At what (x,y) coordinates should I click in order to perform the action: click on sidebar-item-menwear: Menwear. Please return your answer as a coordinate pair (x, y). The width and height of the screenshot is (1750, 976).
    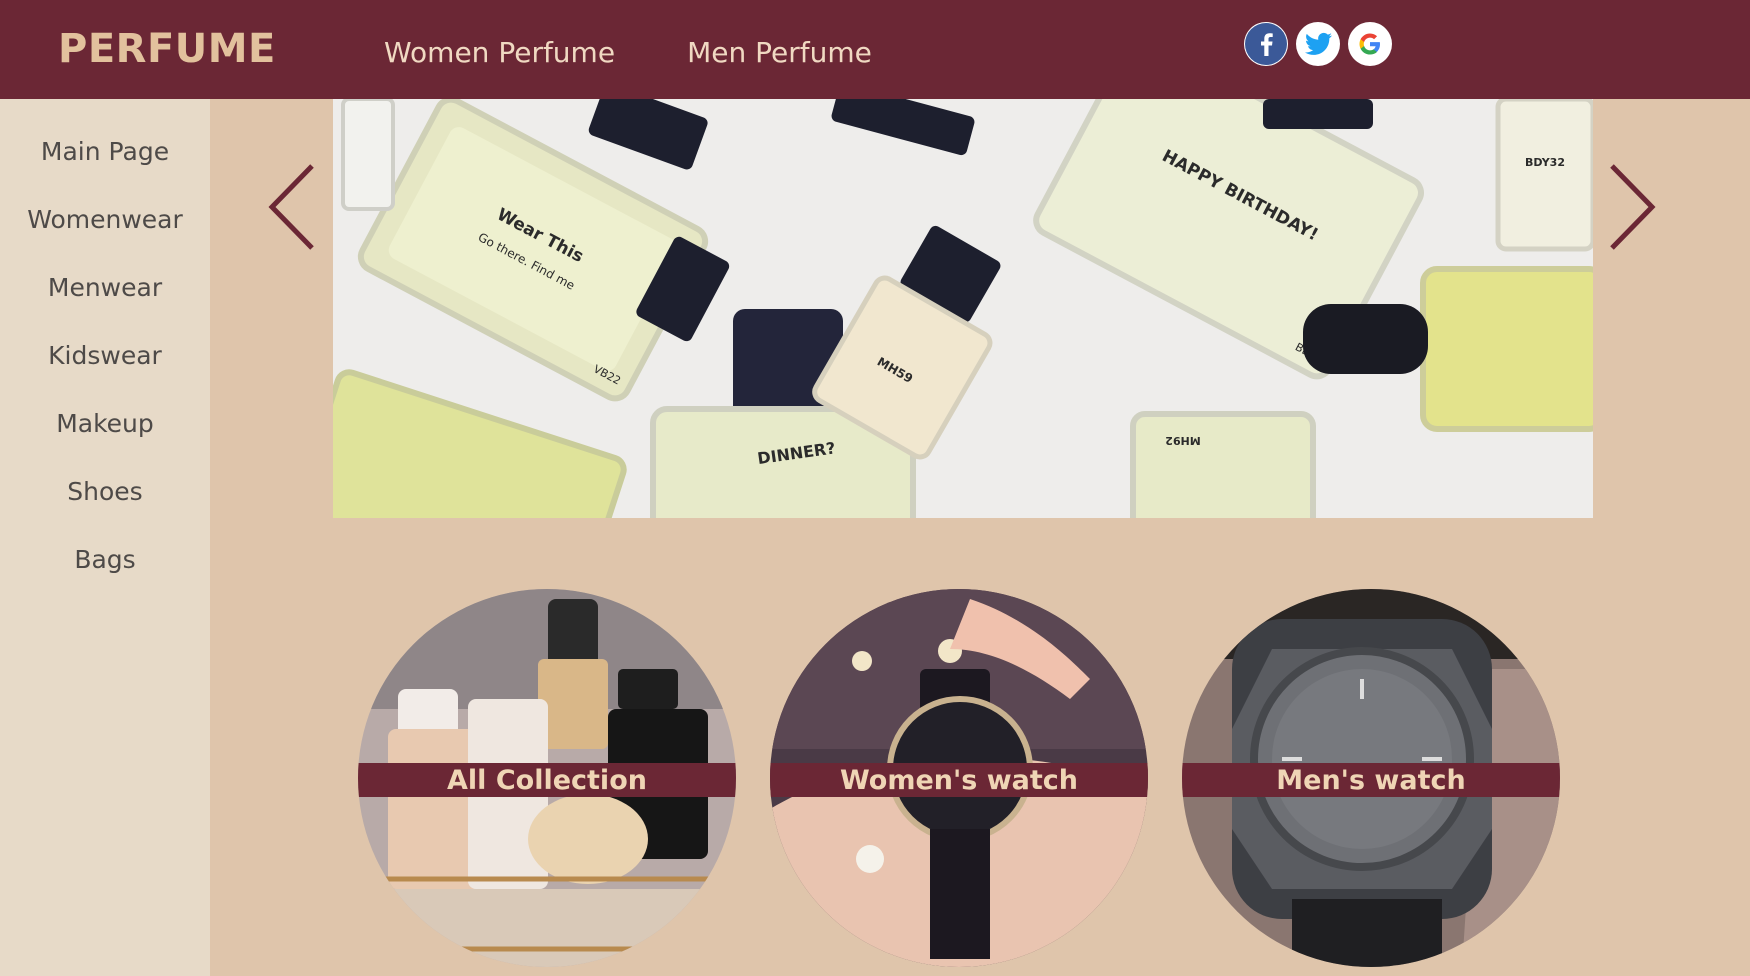
    Looking at the image, I should click on (105, 287).